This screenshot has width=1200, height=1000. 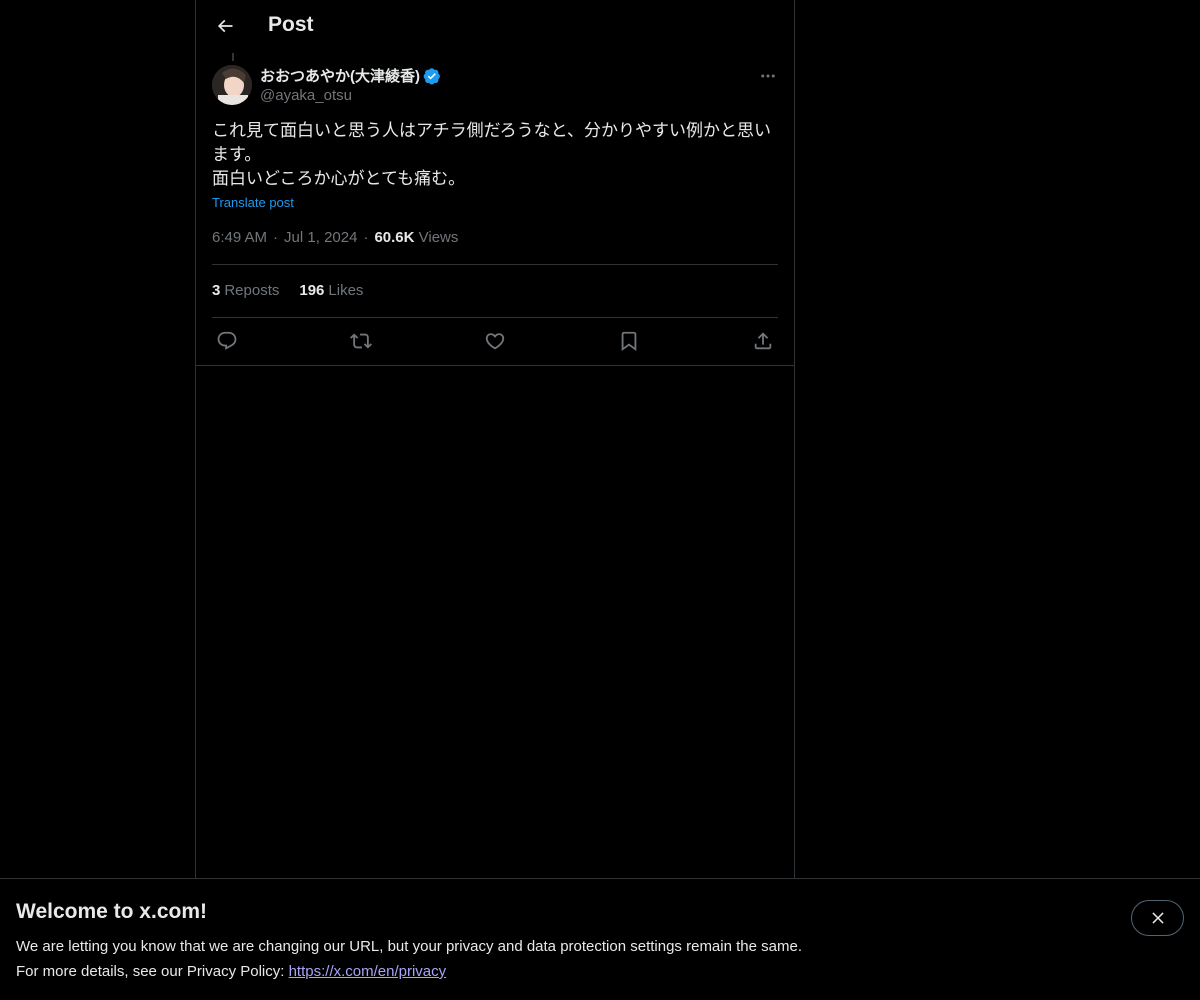 I want to click on reposts-label: Reposts, so click(x=252, y=290).